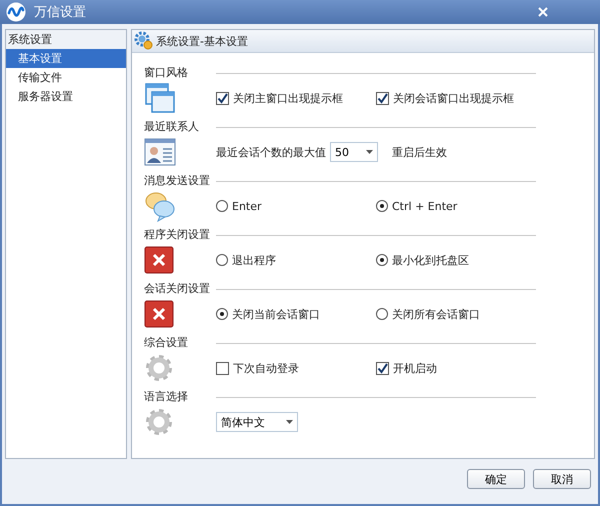  I want to click on radio-button: 关闭当前会话窗口, so click(296, 314).